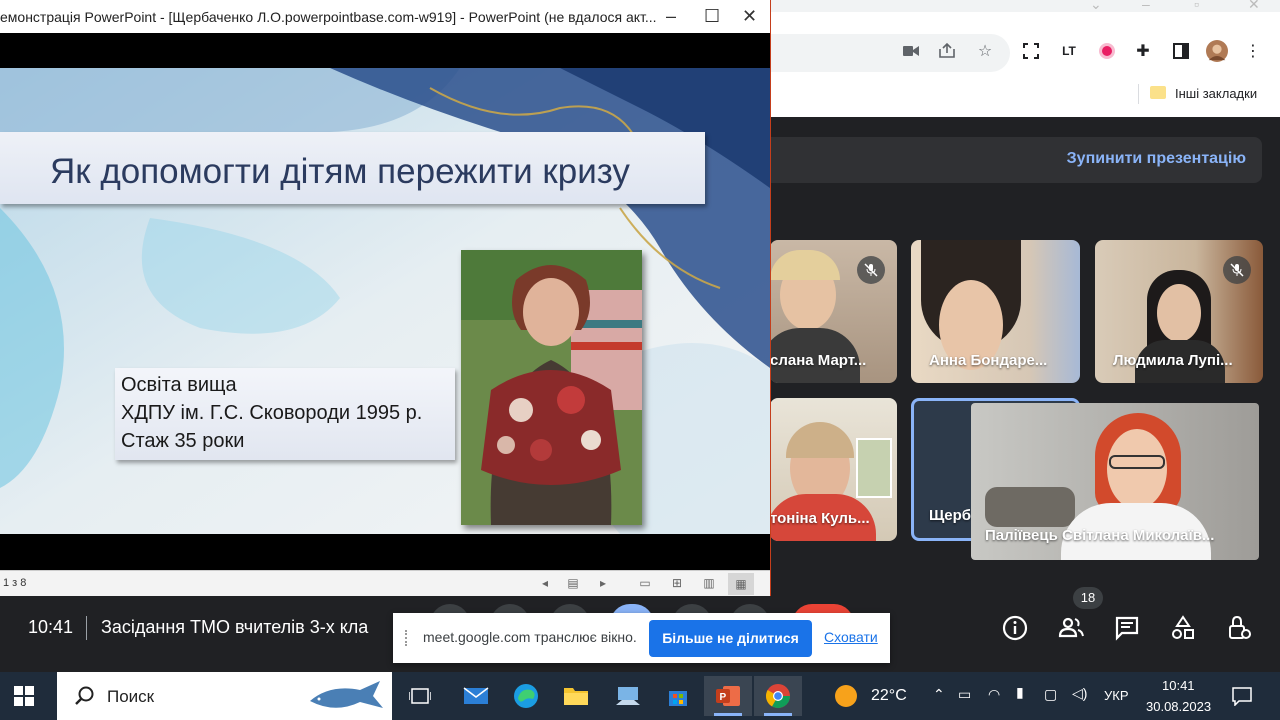 Image resolution: width=1280 pixels, height=720 pixels. What do you see at coordinates (1069, 51) in the screenshot?
I see `translate-extension-icon: LT` at bounding box center [1069, 51].